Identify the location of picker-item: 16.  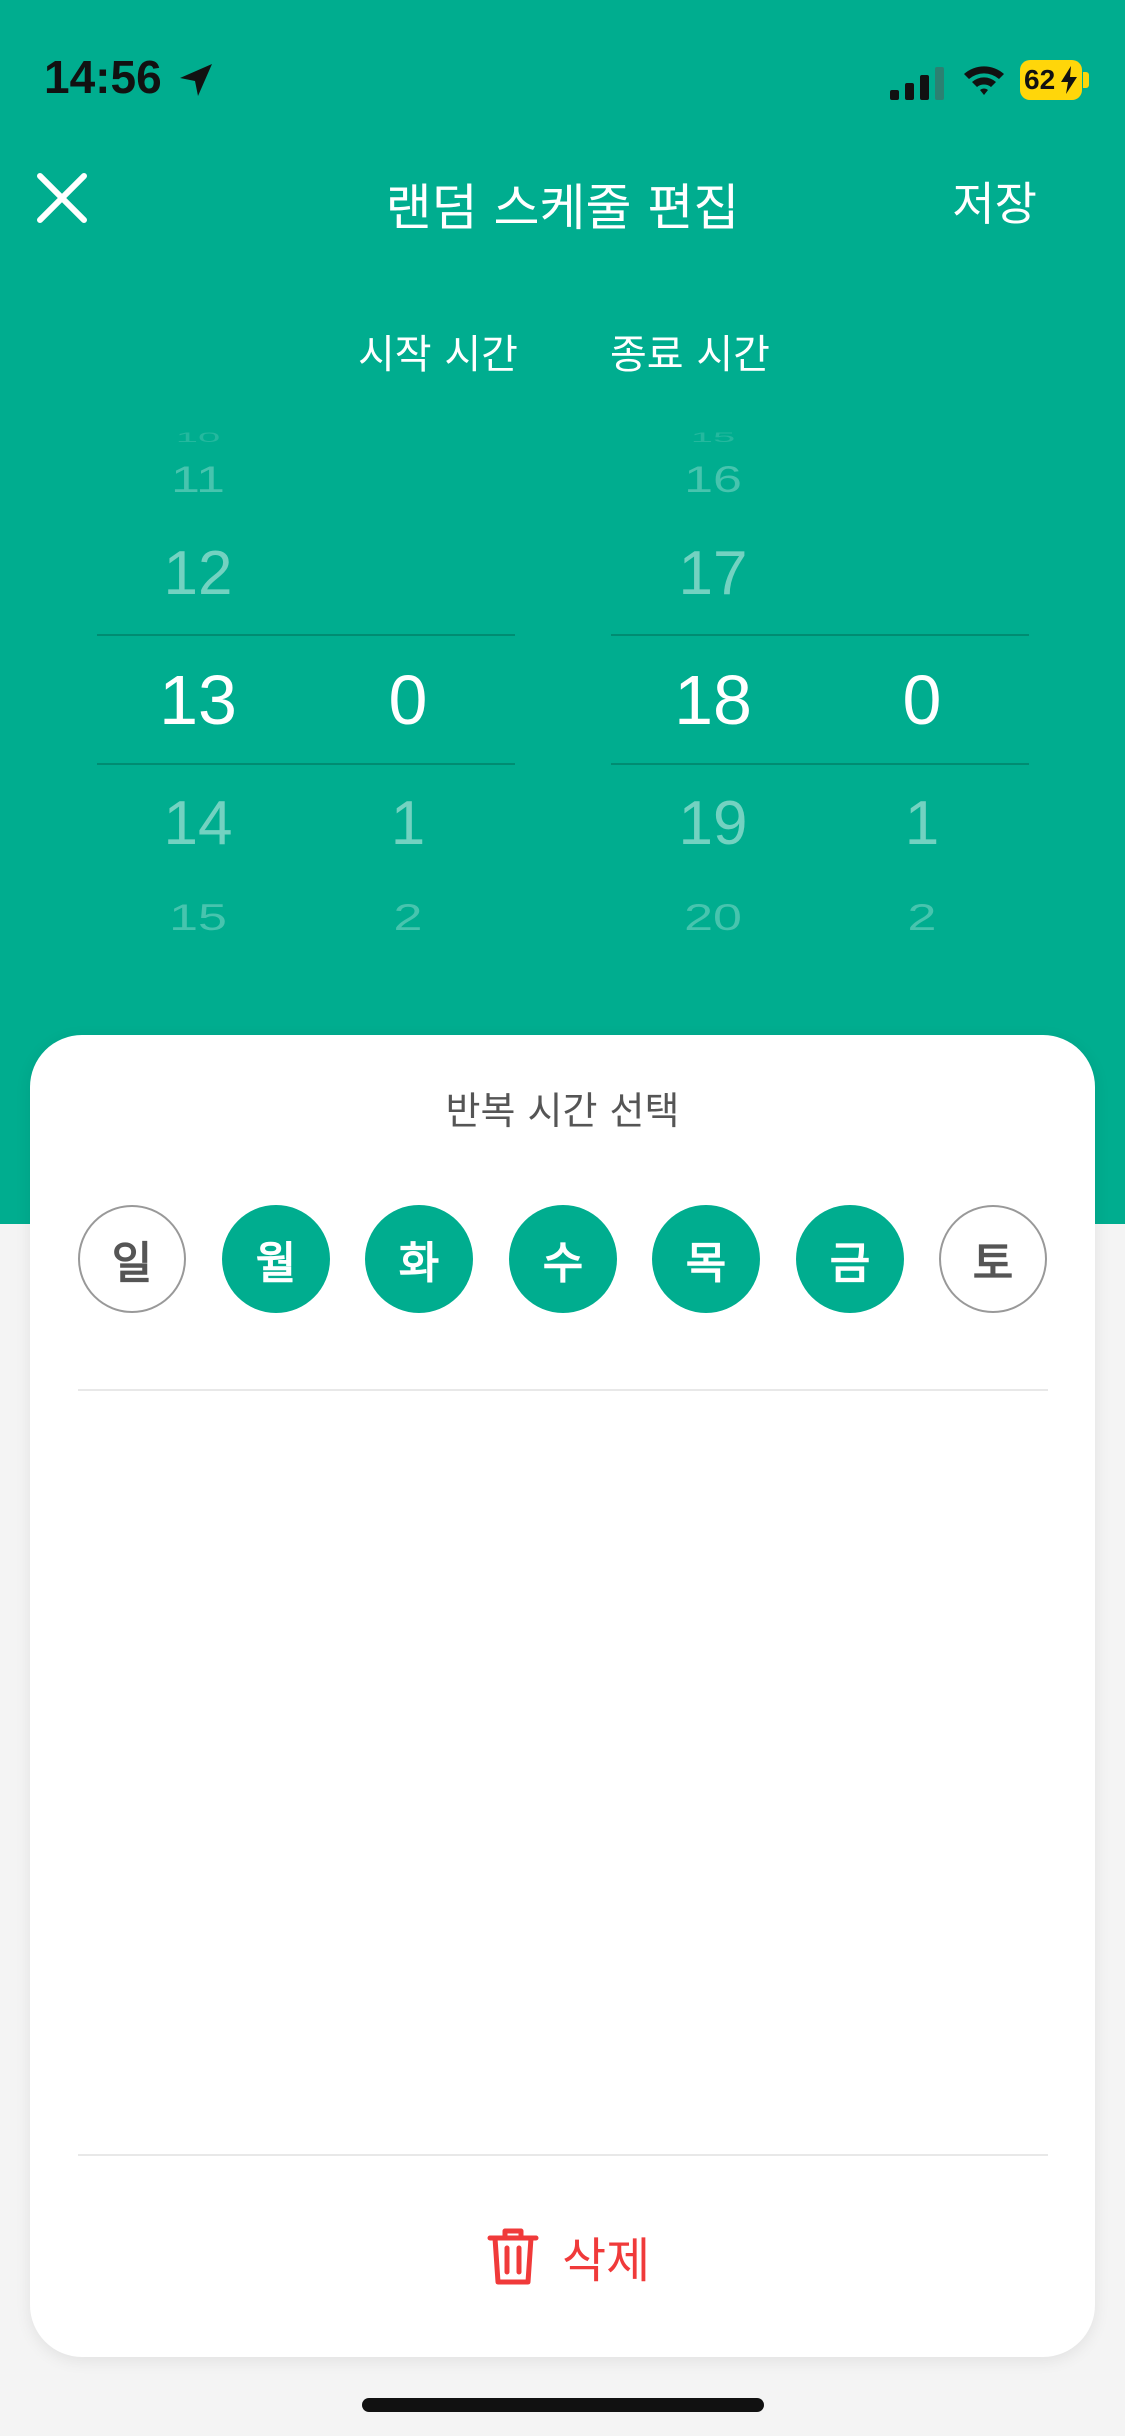
(713, 480).